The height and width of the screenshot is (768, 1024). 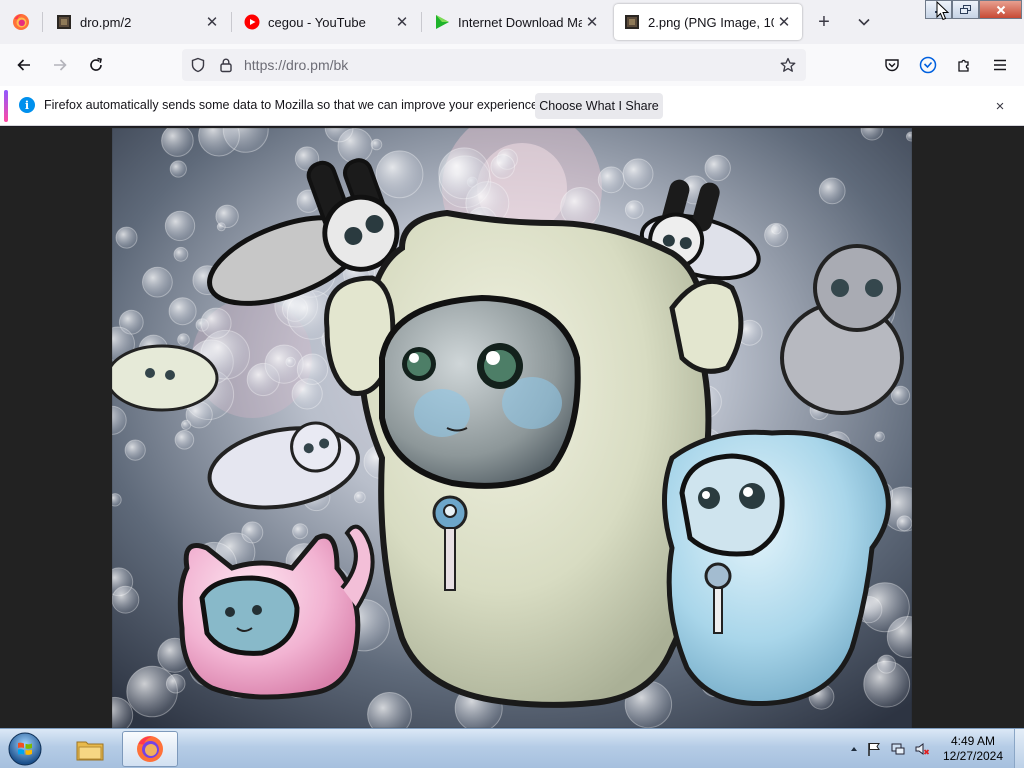 What do you see at coordinates (317, 22) in the screenshot?
I see `tab-title: cegou - YouTube` at bounding box center [317, 22].